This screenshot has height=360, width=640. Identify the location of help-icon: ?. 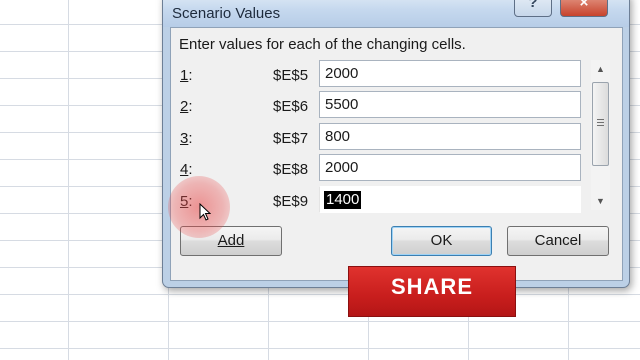
(533, 5).